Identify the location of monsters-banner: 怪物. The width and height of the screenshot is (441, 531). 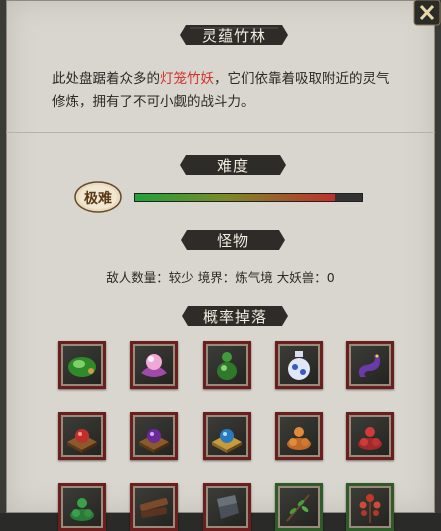
(233, 240).